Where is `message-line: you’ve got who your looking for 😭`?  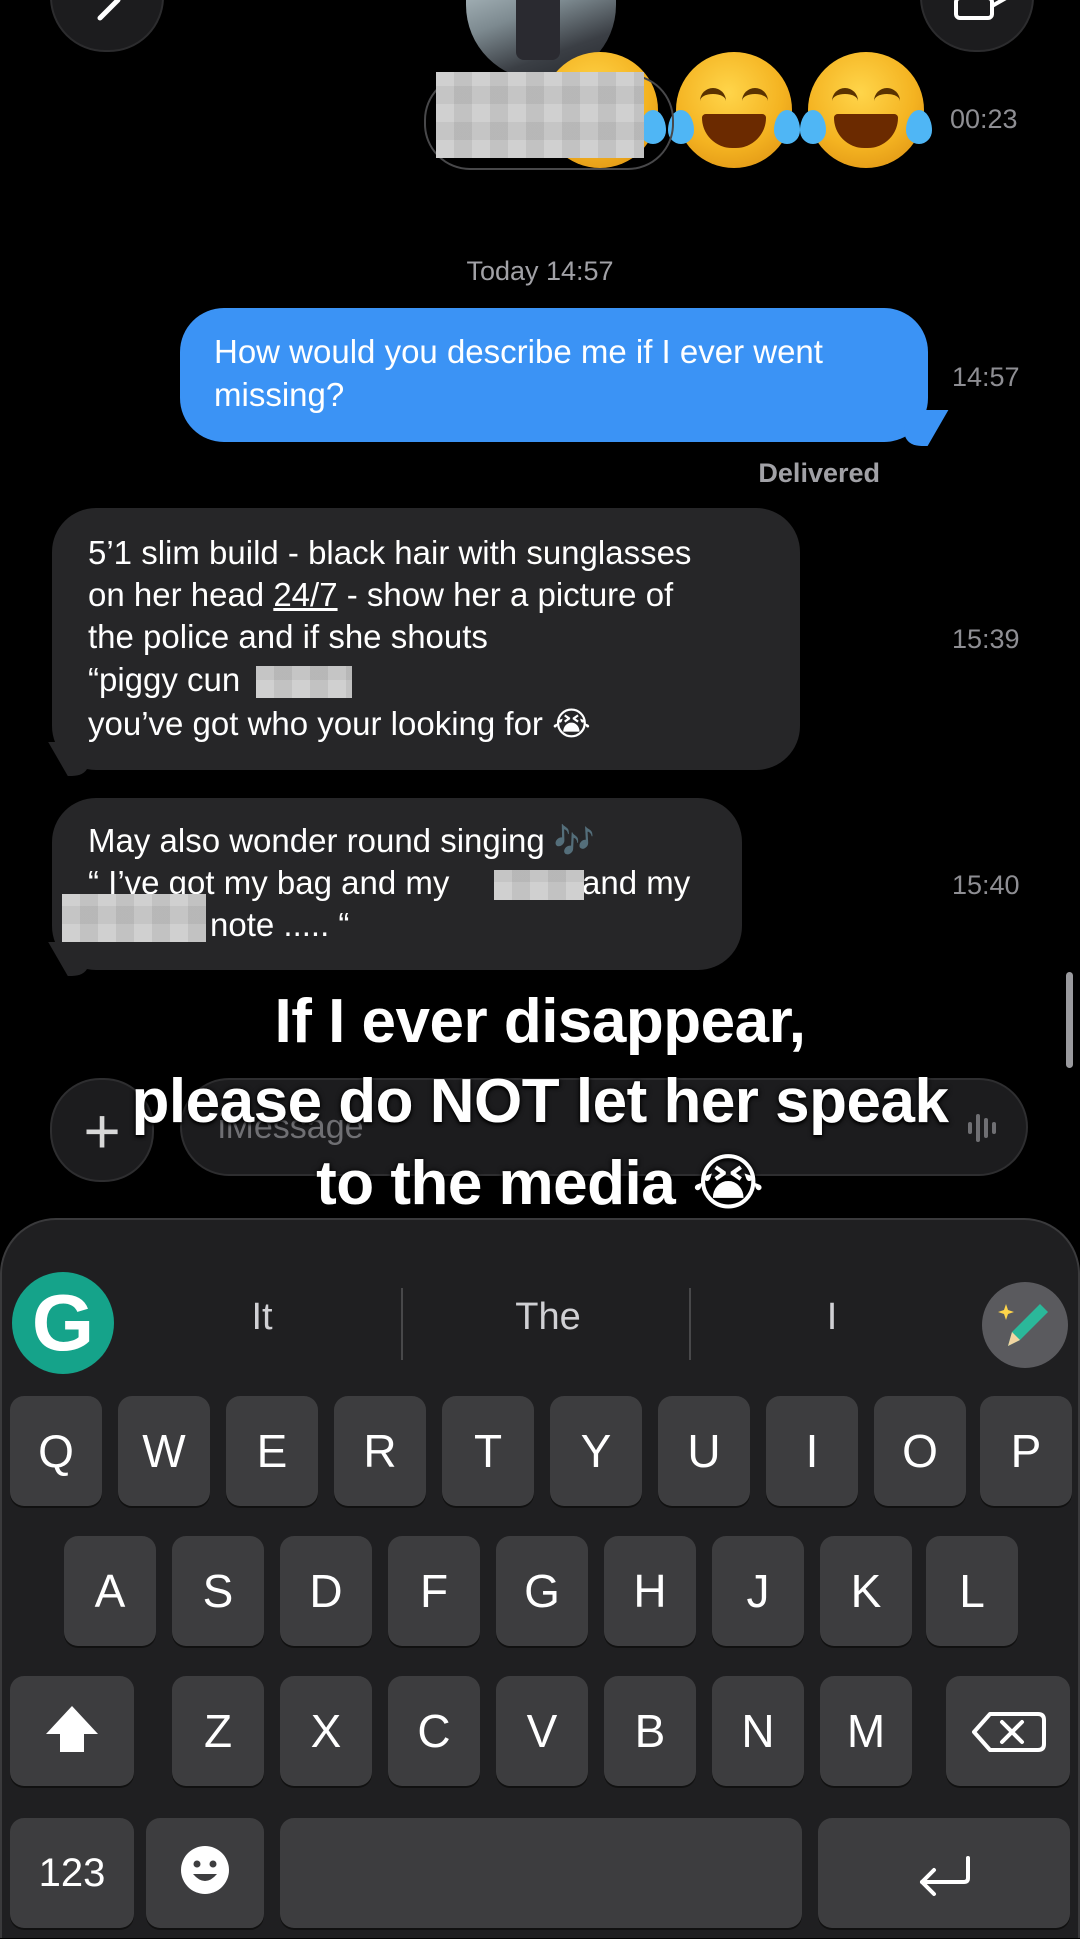
message-line: you’ve got who your looking for 😭 is located at coordinates (339, 723).